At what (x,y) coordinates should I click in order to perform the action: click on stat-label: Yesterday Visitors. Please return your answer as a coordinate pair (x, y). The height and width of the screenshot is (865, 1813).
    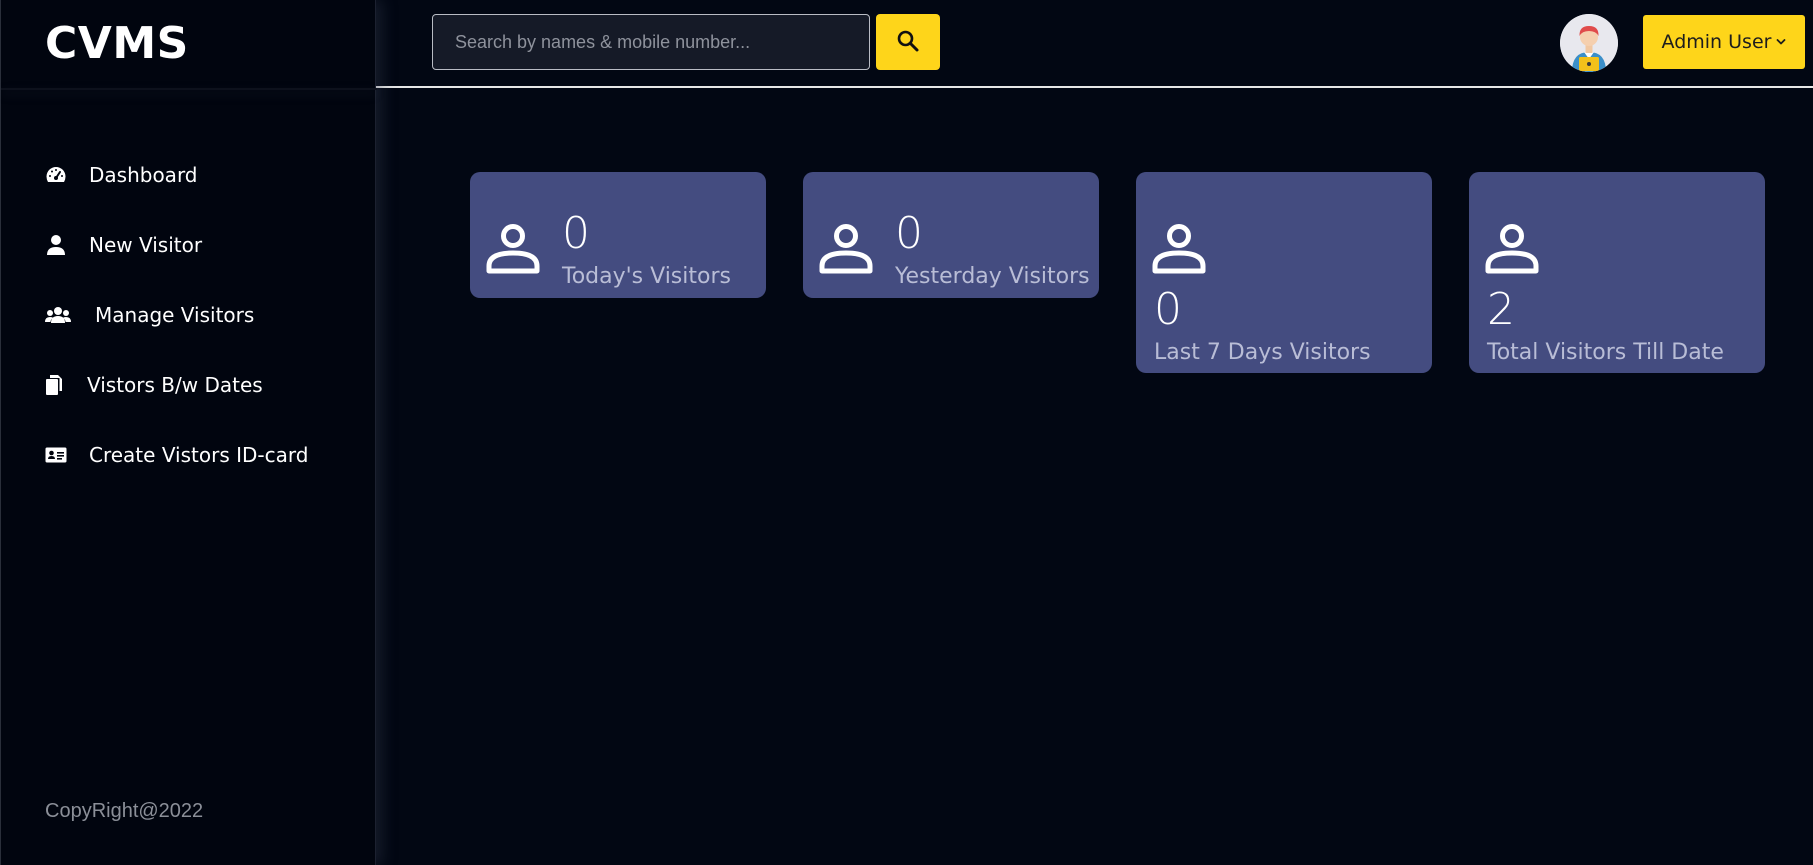
    Looking at the image, I should click on (992, 276).